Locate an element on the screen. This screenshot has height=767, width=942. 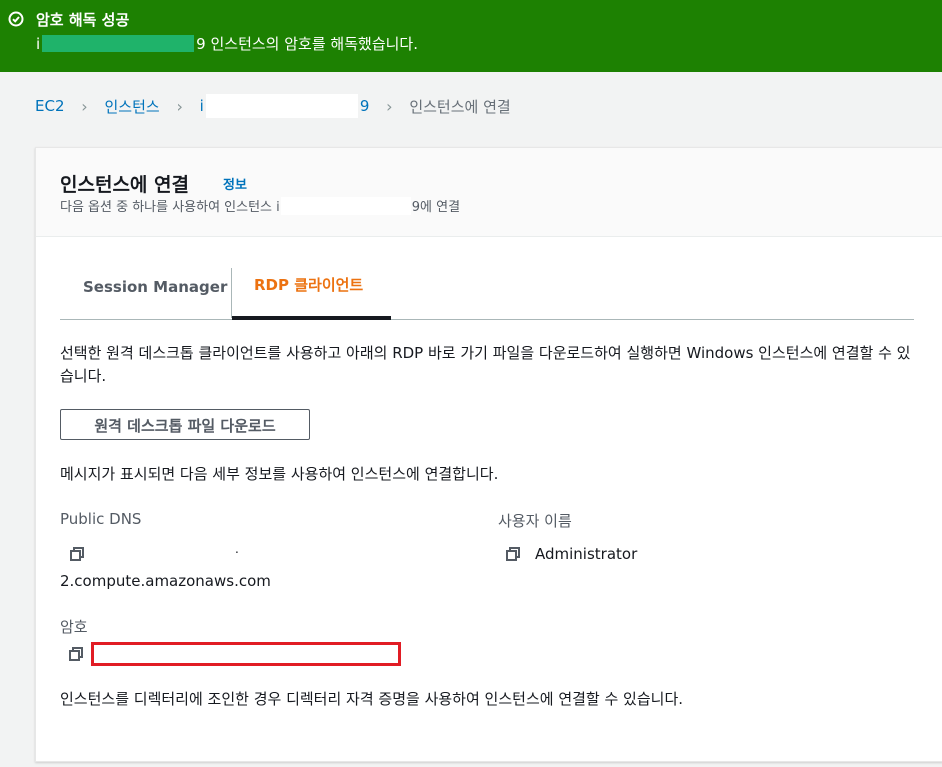
info-link: 정보 is located at coordinates (235, 183).